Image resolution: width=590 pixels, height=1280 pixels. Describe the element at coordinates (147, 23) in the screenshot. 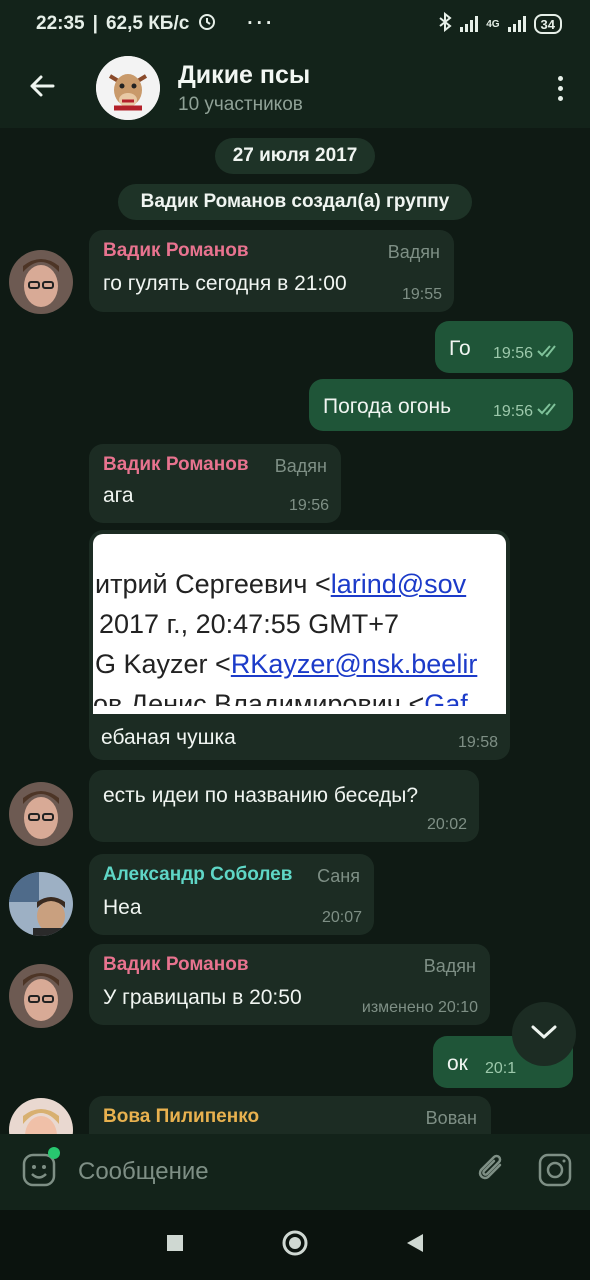

I see `status-speed: 62,5 КБ/с` at that location.